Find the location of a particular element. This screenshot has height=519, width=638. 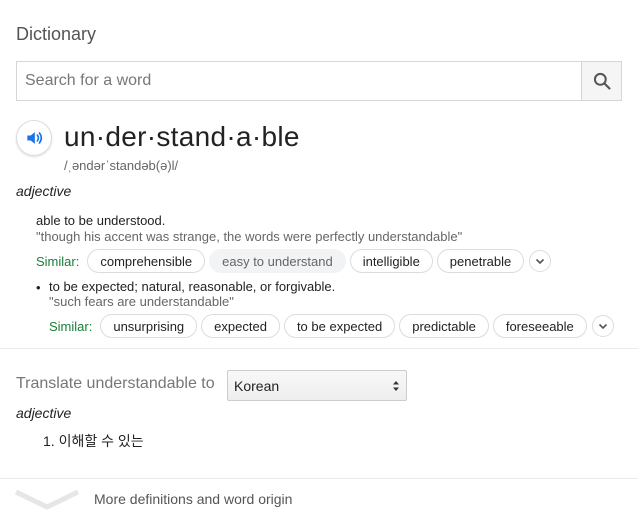

search-button is located at coordinates (601, 81).